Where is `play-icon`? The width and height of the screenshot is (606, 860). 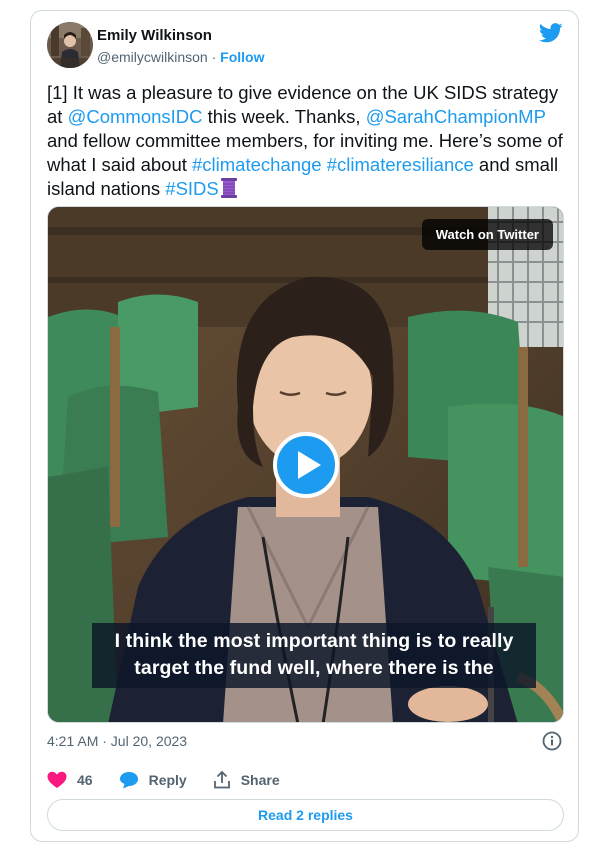 play-icon is located at coordinates (306, 465).